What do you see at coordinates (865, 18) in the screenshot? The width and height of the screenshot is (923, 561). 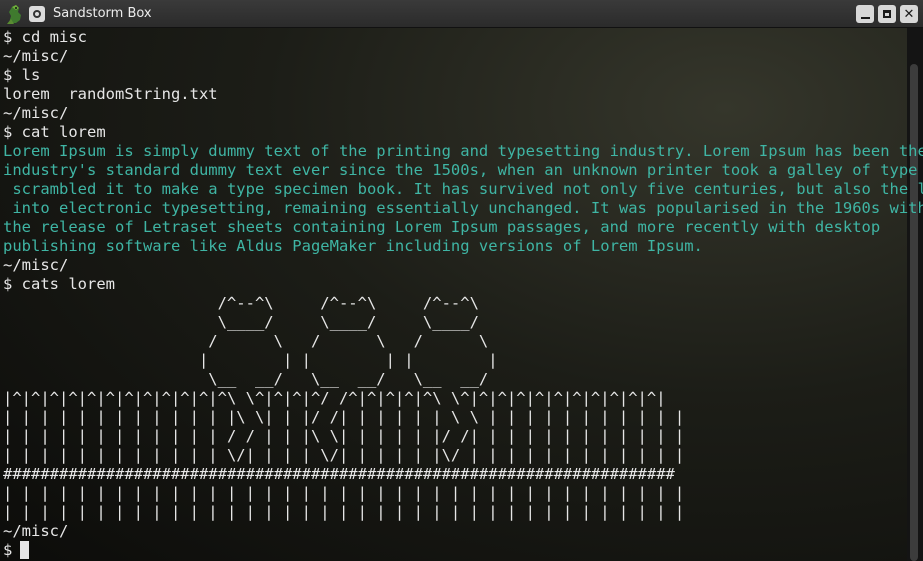 I see `minimize-icon` at bounding box center [865, 18].